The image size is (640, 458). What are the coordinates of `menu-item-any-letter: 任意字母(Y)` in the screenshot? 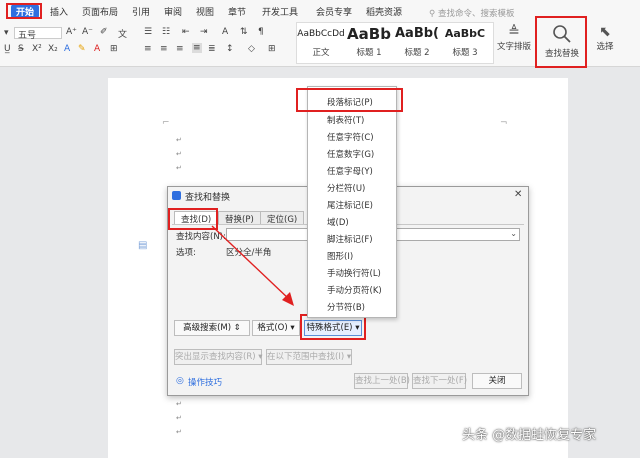 It's located at (350, 171).